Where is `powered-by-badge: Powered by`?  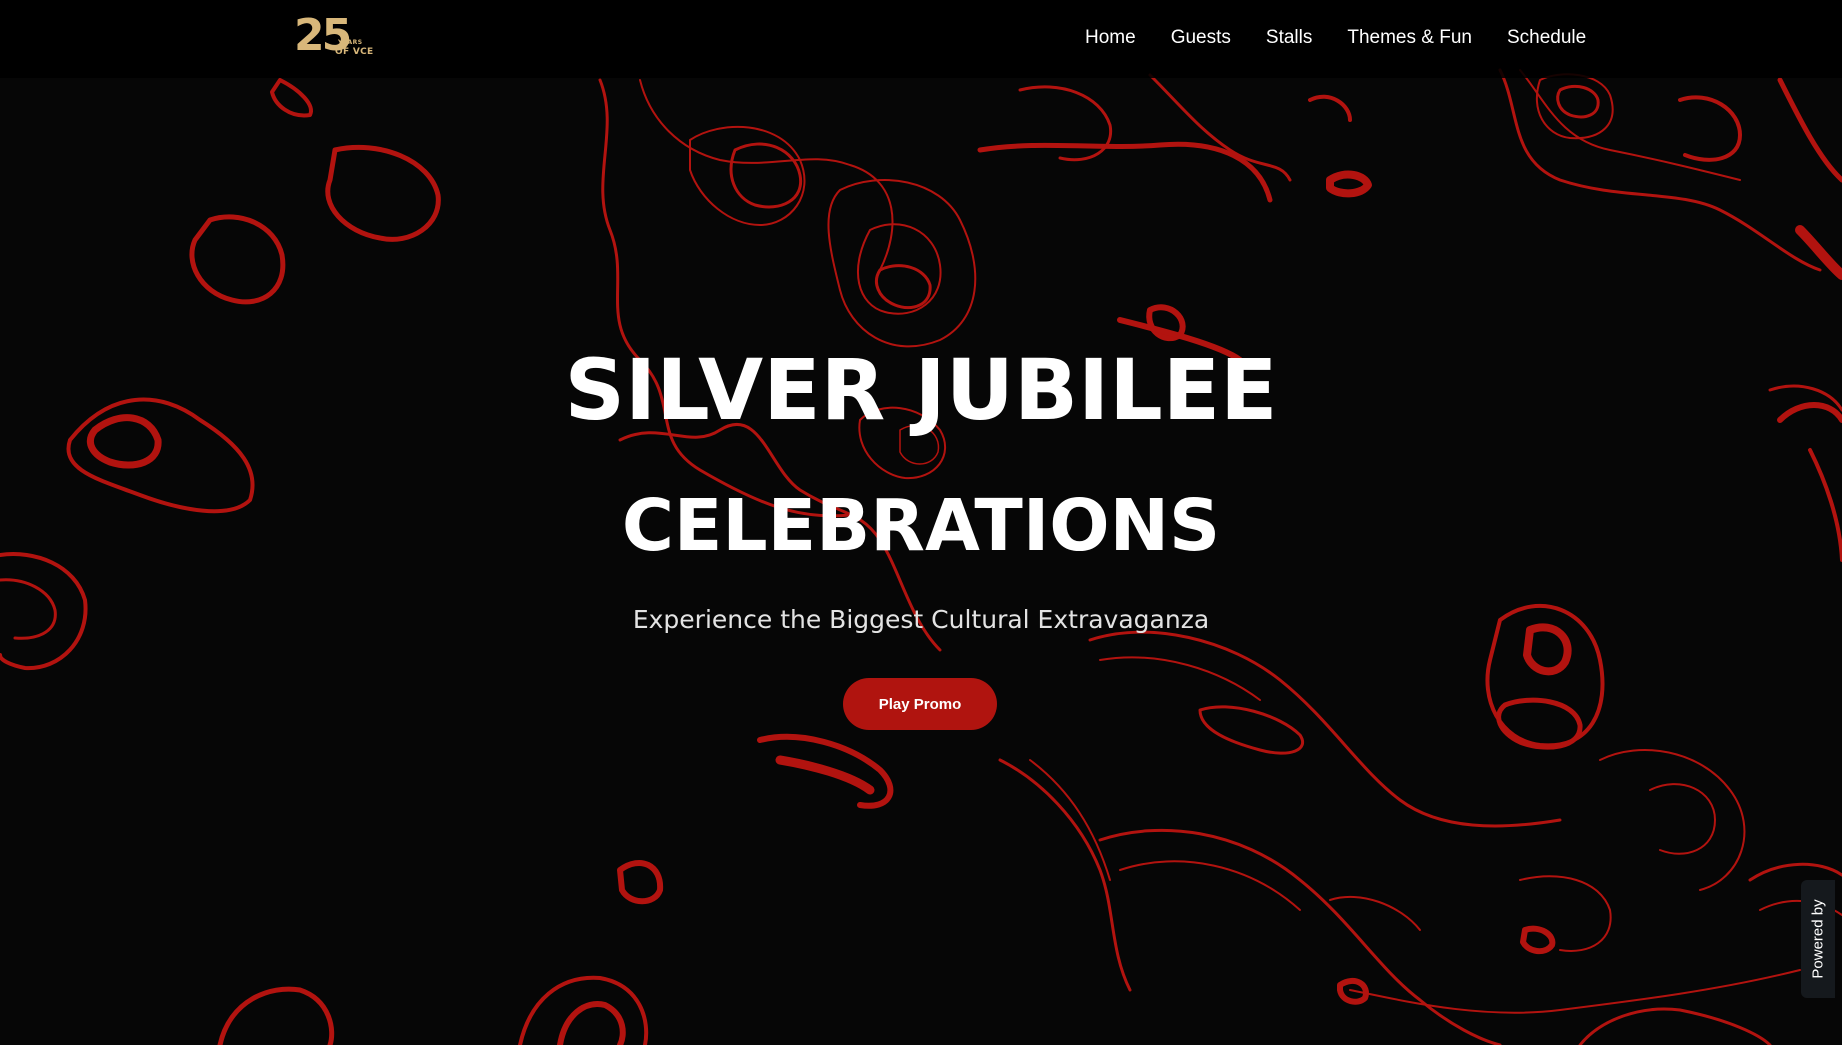 powered-by-badge: Powered by is located at coordinates (1818, 939).